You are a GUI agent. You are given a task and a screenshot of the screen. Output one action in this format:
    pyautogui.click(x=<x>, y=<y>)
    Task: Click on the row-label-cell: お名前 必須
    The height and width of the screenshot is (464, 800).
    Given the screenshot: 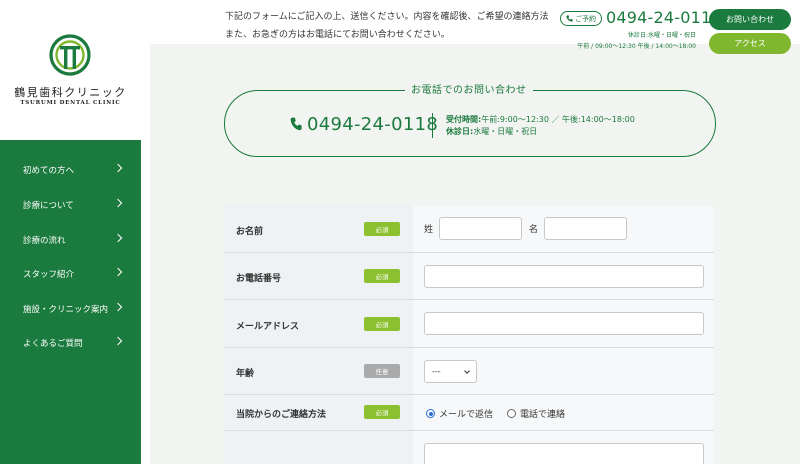 What is the action you would take?
    pyautogui.click(x=318, y=229)
    